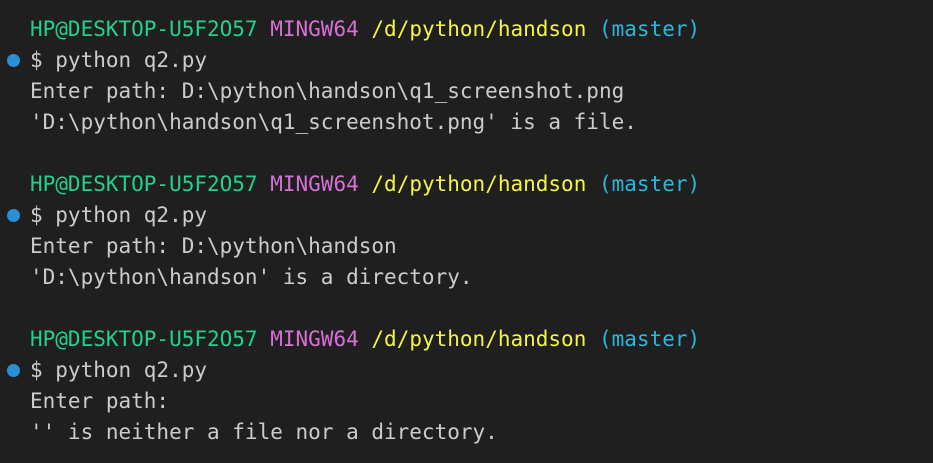 Image resolution: width=933 pixels, height=463 pixels. I want to click on output-line: Enter path: D:\python\handson, so click(213, 246).